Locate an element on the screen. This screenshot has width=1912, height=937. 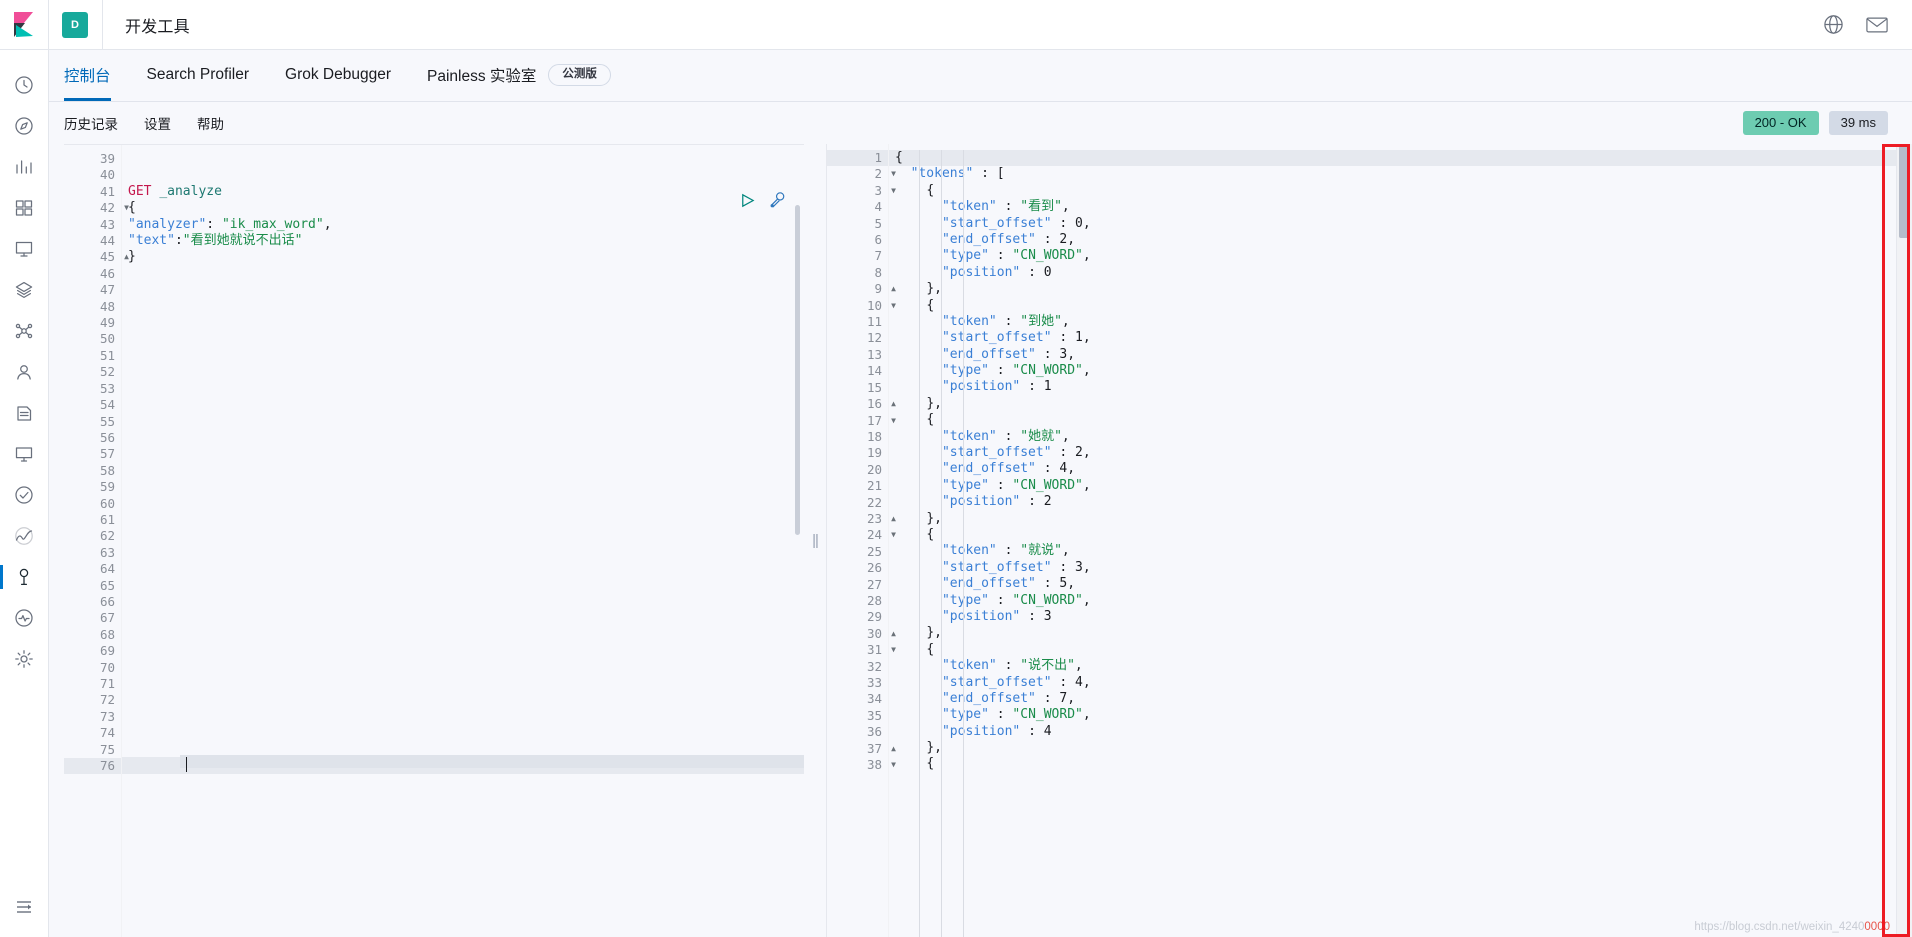
watermark-text: https://blog.csdn.net/weixin_4240 is located at coordinates (1779, 927).